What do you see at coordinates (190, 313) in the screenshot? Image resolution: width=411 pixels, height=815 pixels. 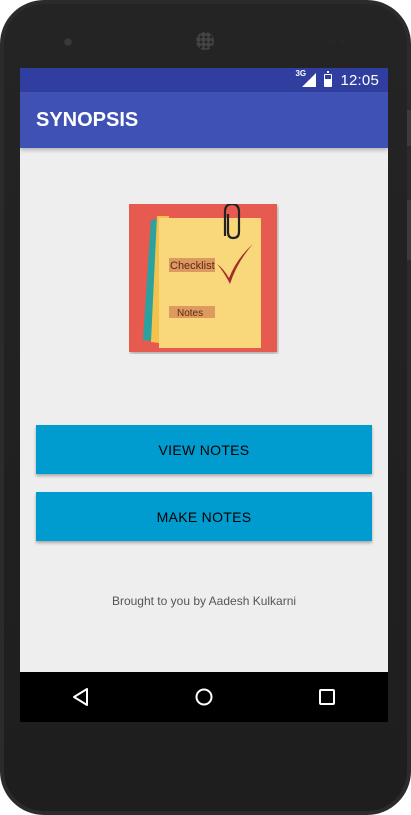 I see `logo-notes-text: Notes` at bounding box center [190, 313].